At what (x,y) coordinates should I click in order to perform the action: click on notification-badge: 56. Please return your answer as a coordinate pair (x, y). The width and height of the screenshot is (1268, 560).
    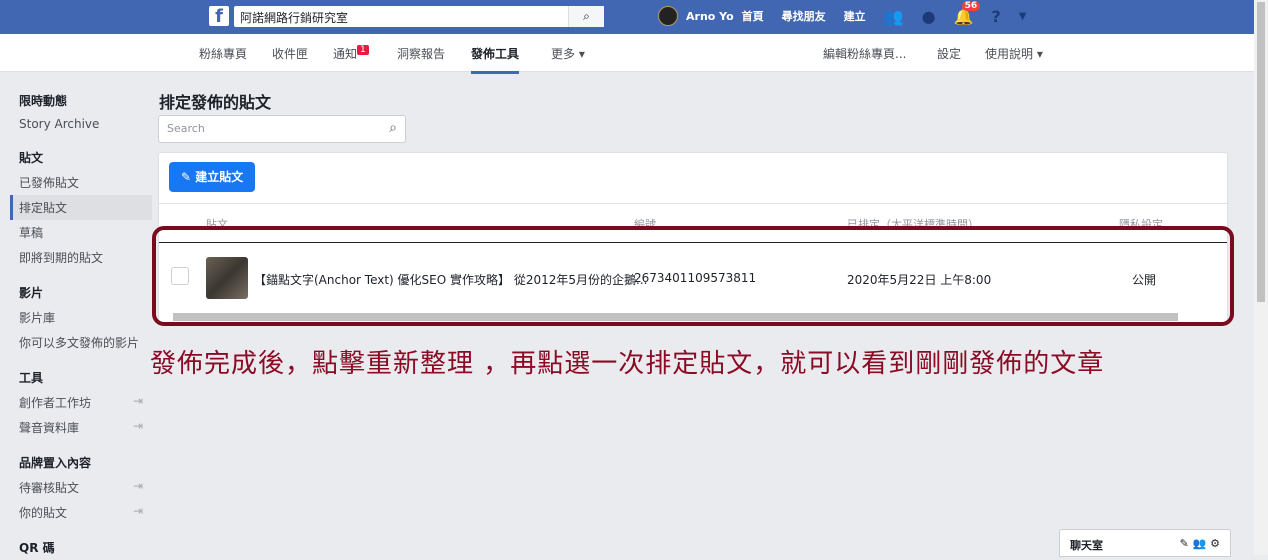
    Looking at the image, I should click on (971, 5).